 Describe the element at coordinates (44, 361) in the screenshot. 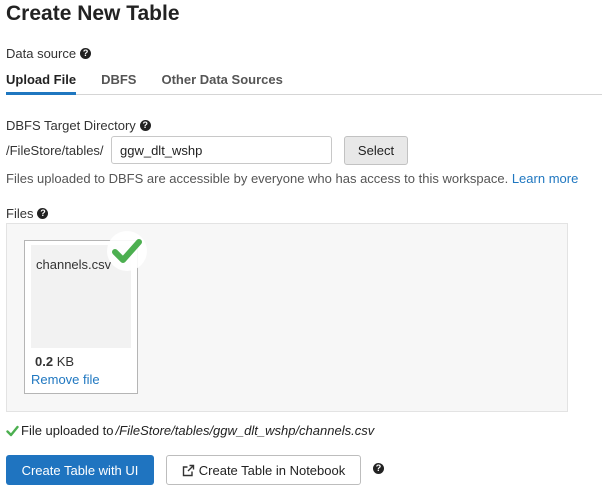

I see `file-size-value: 0.2` at that location.